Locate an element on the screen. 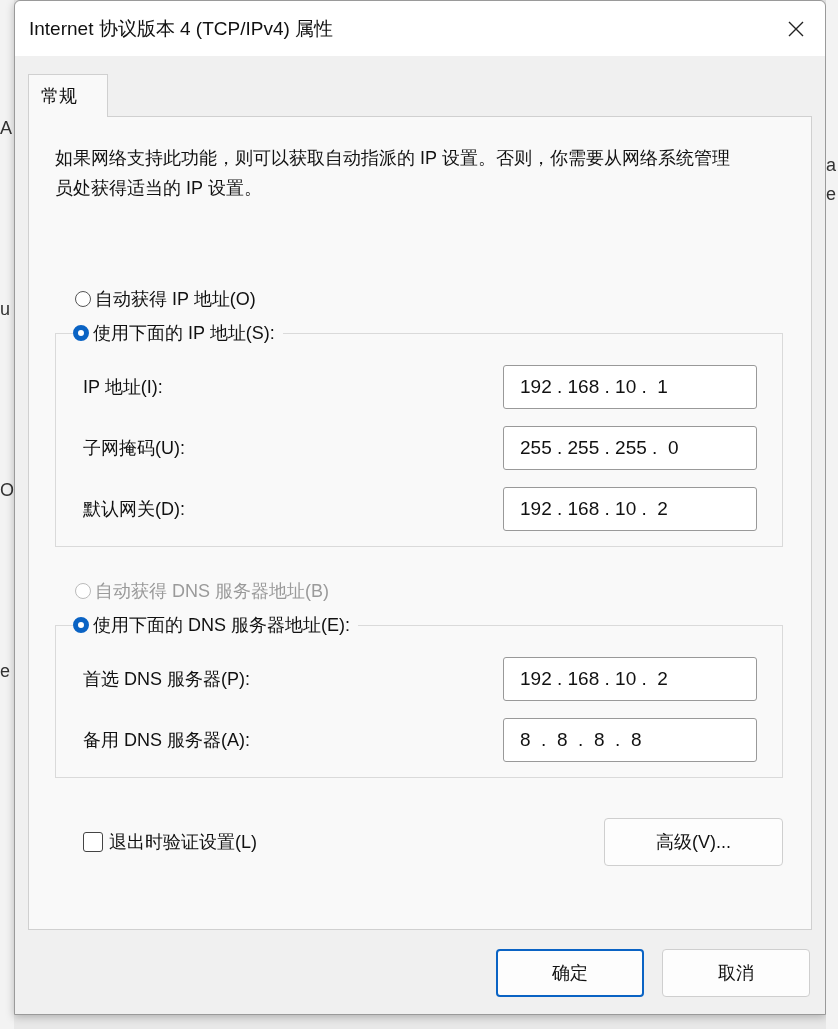 The height and width of the screenshot is (1029, 838). field-label: 备用 DNS 服务器(A): is located at coordinates (166, 740).